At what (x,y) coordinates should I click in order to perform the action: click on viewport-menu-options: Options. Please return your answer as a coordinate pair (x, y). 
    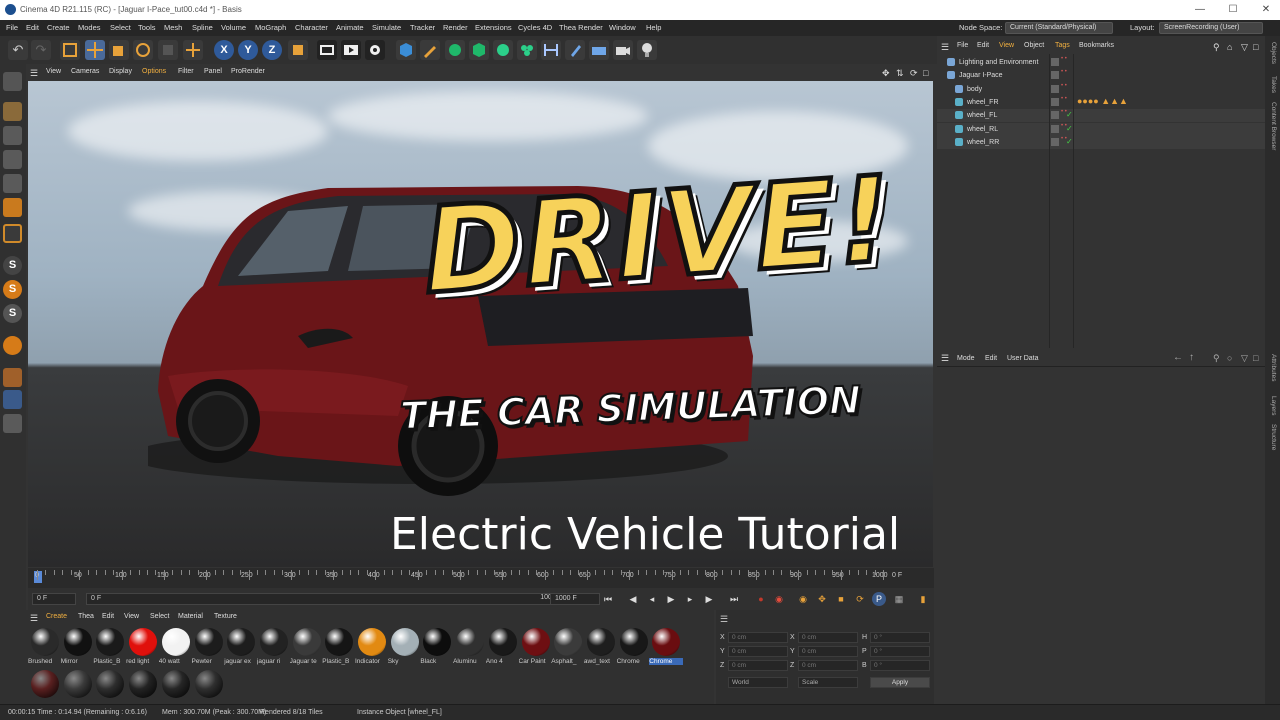
    Looking at the image, I should click on (154, 71).